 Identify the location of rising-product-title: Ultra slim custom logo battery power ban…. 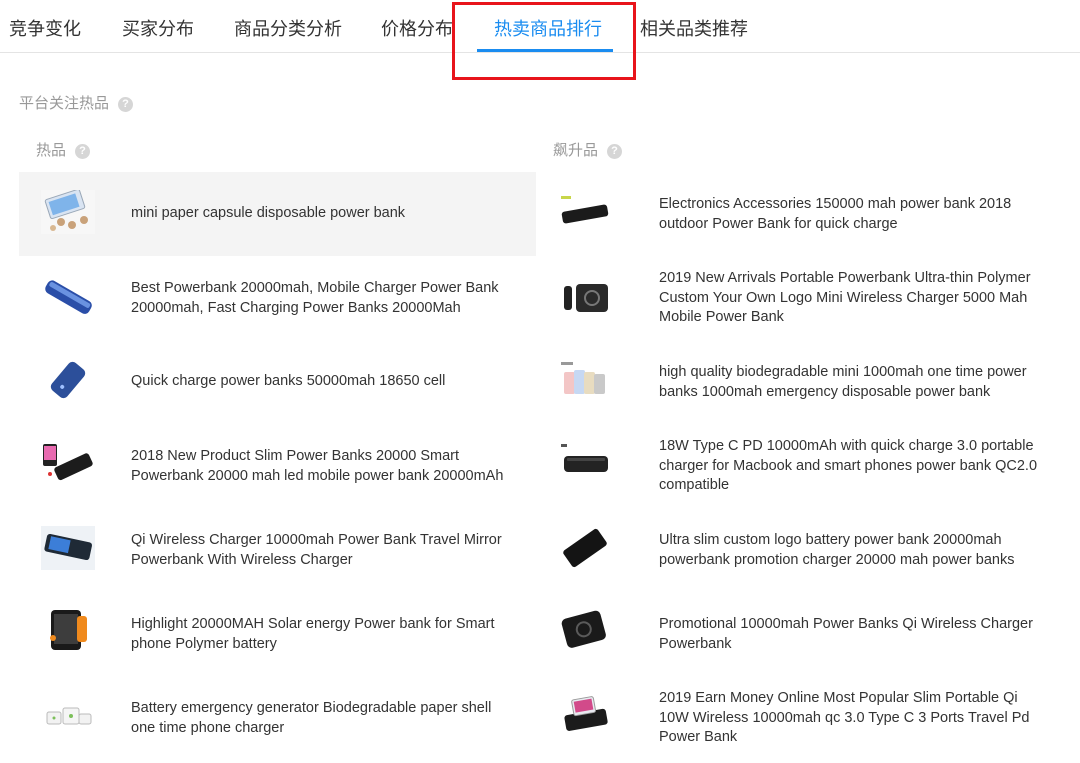
(849, 550).